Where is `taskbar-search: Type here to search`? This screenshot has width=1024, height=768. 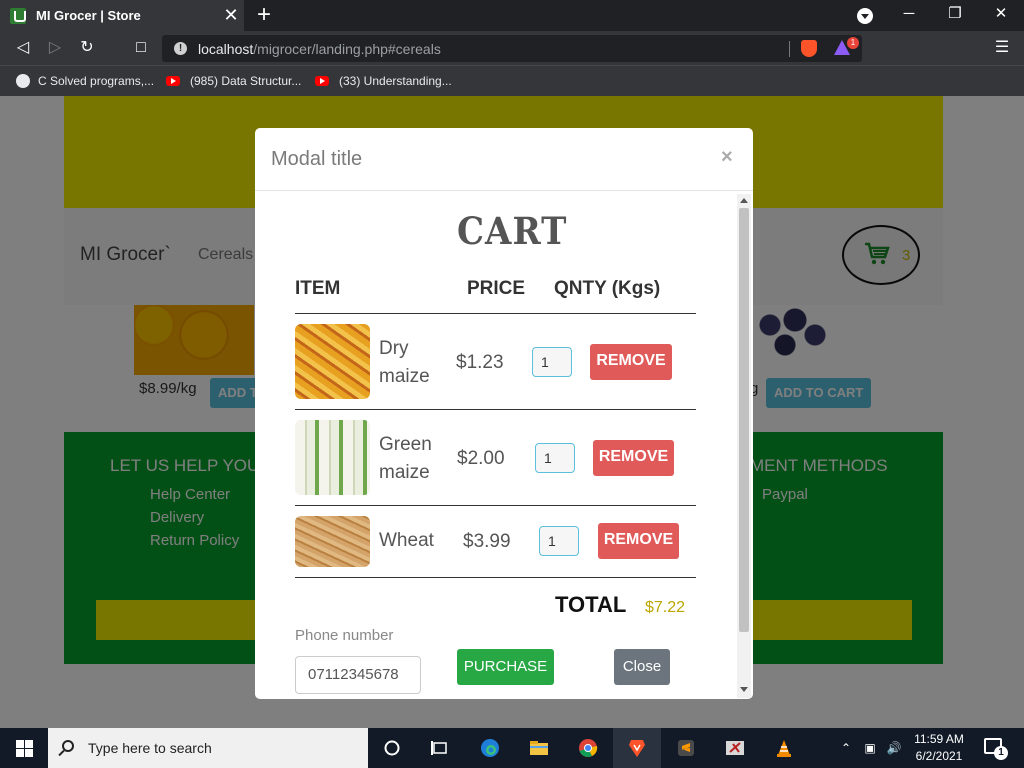
taskbar-search: Type here to search is located at coordinates (208, 748).